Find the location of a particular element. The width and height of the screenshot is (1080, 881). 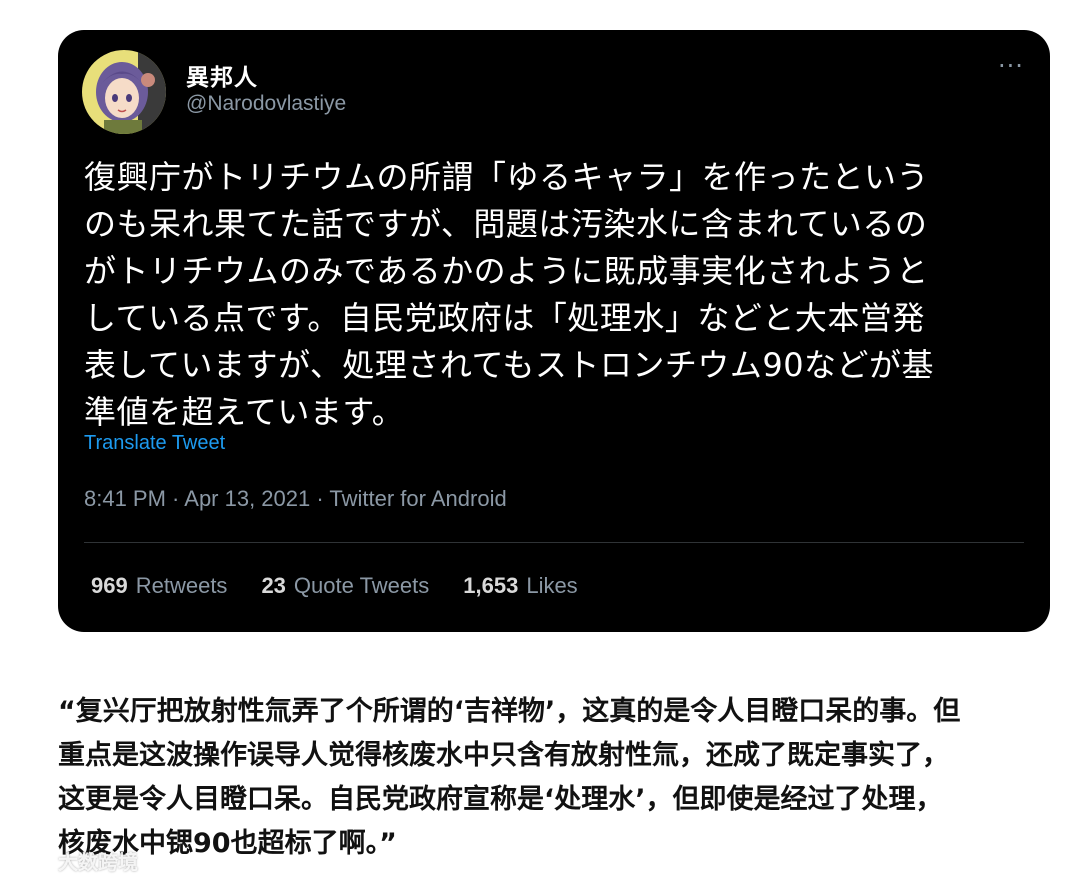

divider is located at coordinates (554, 542).